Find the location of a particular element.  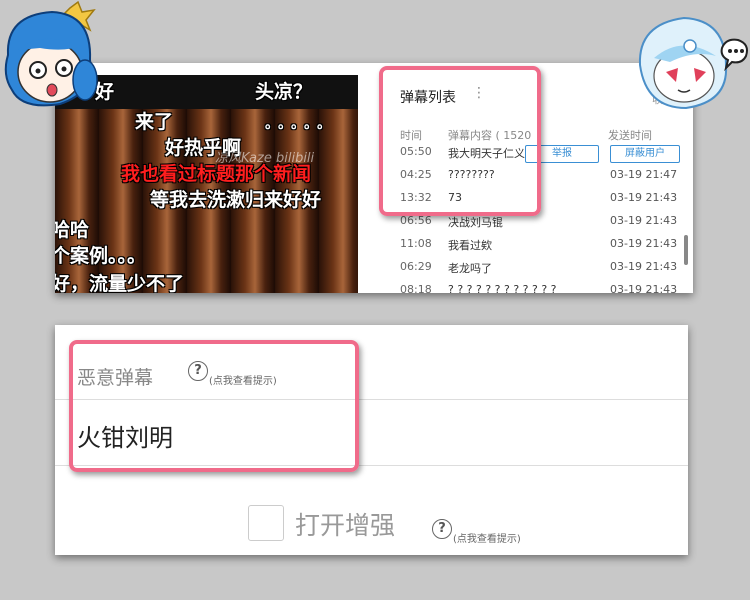

help-icon: ? is located at coordinates (442, 529).